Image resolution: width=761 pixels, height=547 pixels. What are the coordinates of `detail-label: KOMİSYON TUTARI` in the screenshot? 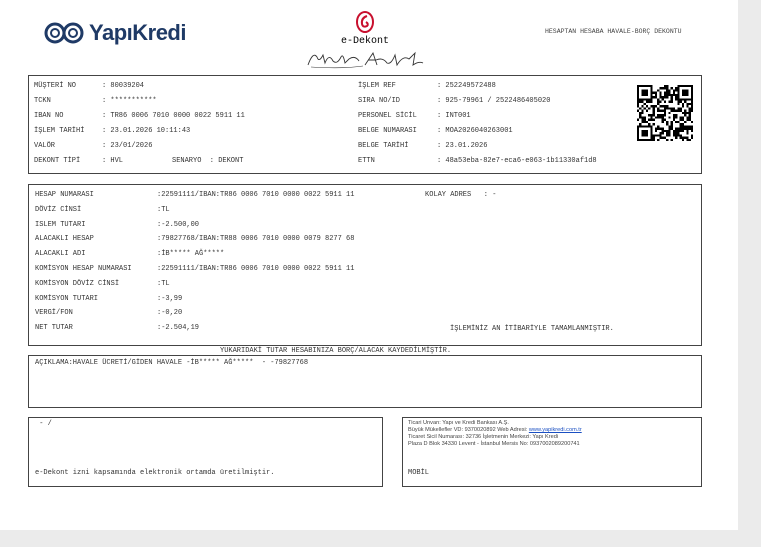 It's located at (67, 298).